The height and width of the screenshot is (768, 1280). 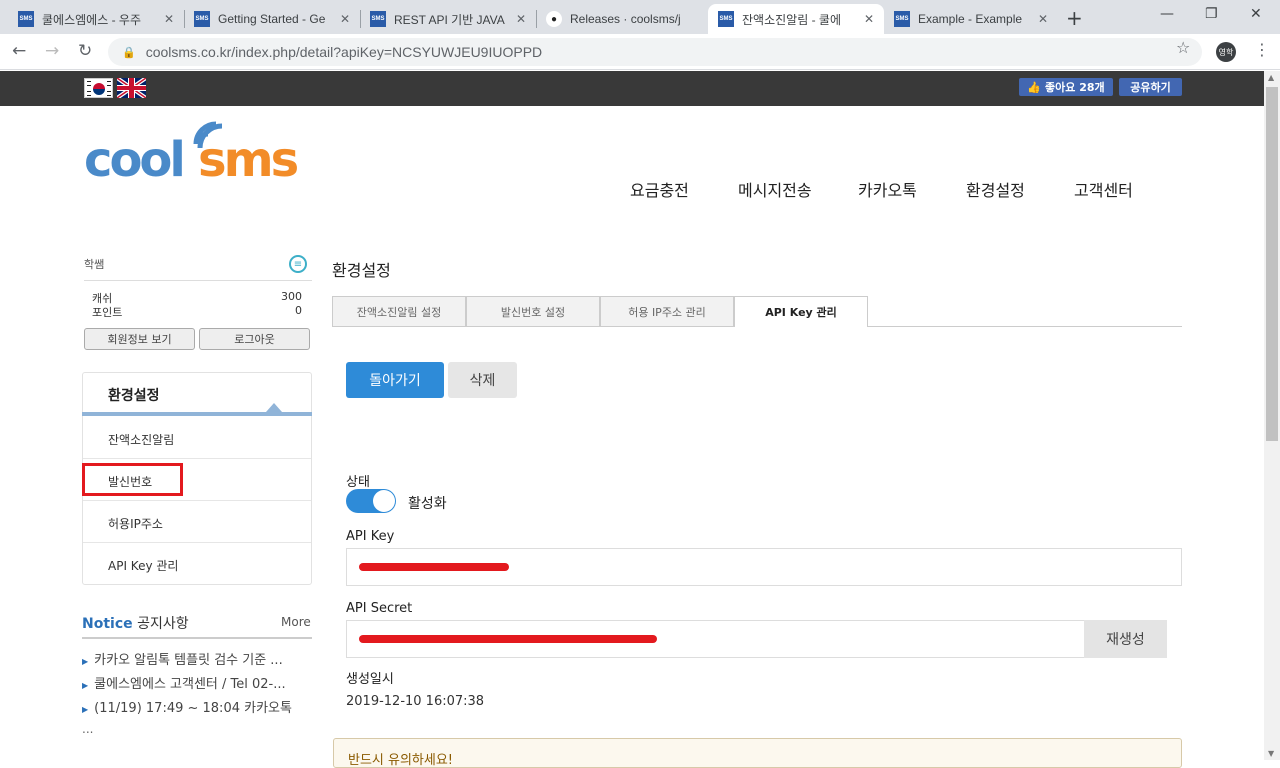 What do you see at coordinates (399, 311) in the screenshot?
I see `tab-balance-alert-settings: 잔액소진알림 설정` at bounding box center [399, 311].